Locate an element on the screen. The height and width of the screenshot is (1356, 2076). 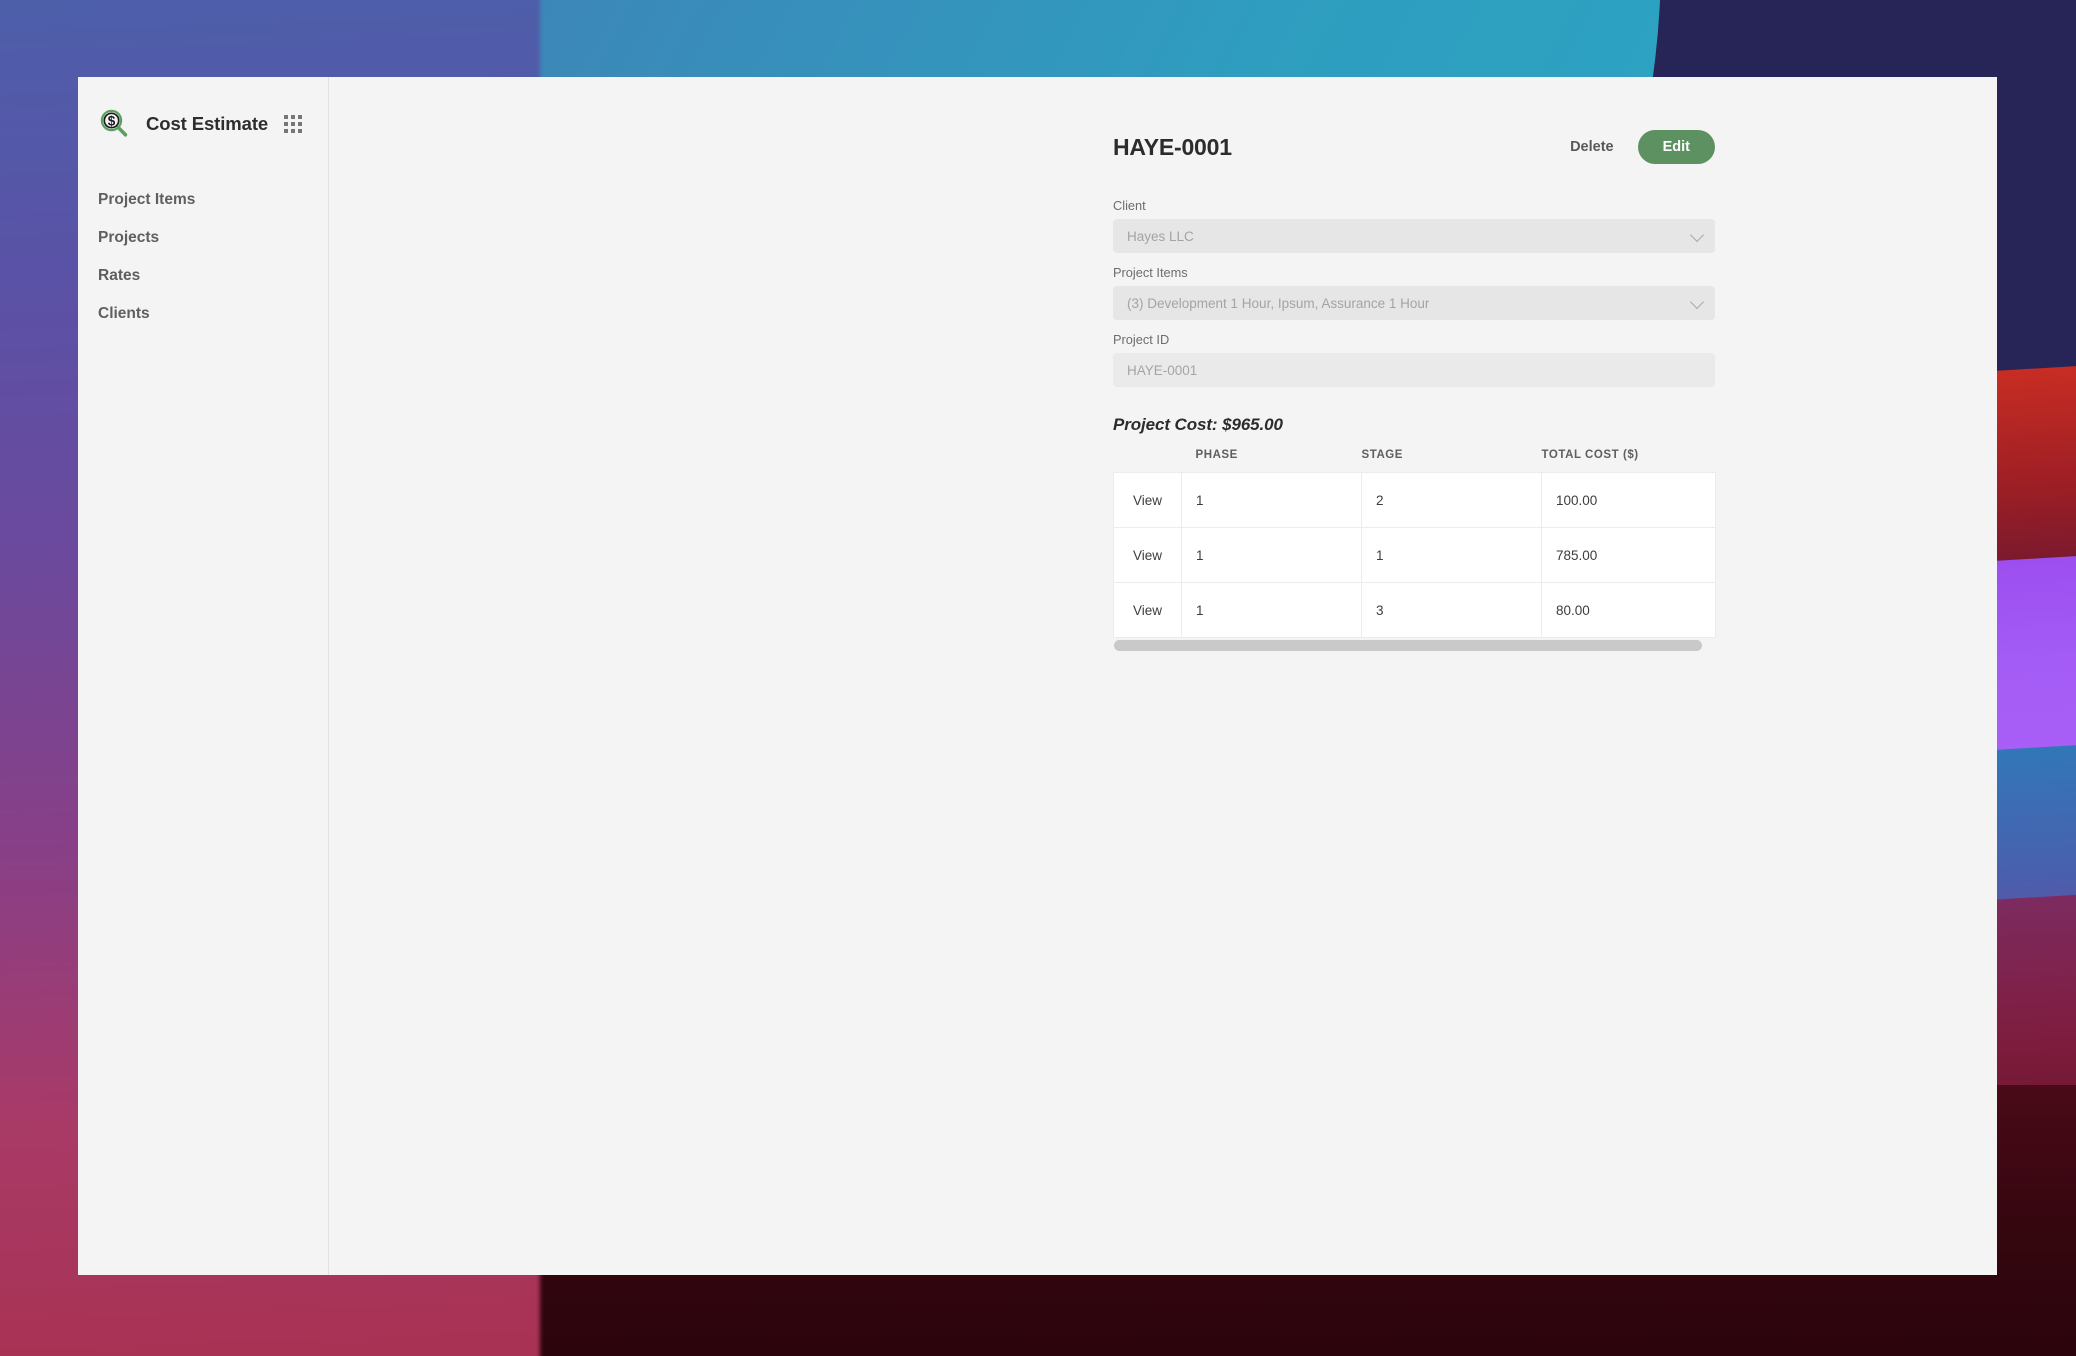
column-header-phase: PHASE is located at coordinates (1271, 461).